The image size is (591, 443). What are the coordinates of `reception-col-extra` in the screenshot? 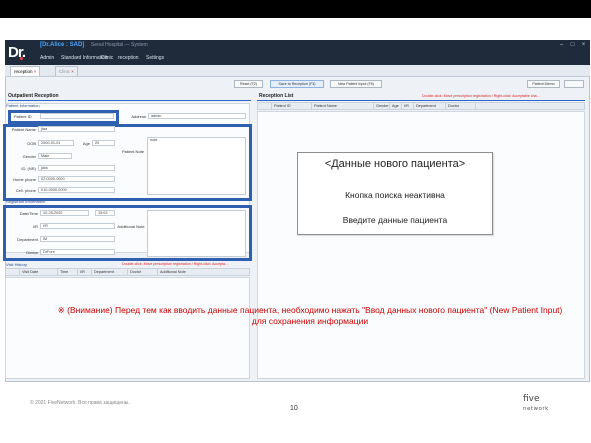 It's located at (531, 106).